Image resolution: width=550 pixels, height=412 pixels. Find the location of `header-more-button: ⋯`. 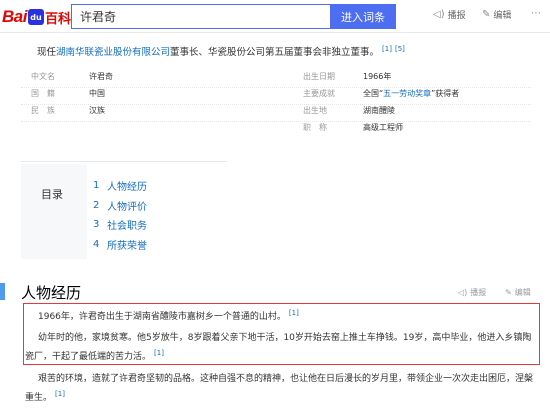

header-more-button: ⋯ is located at coordinates (537, 13).